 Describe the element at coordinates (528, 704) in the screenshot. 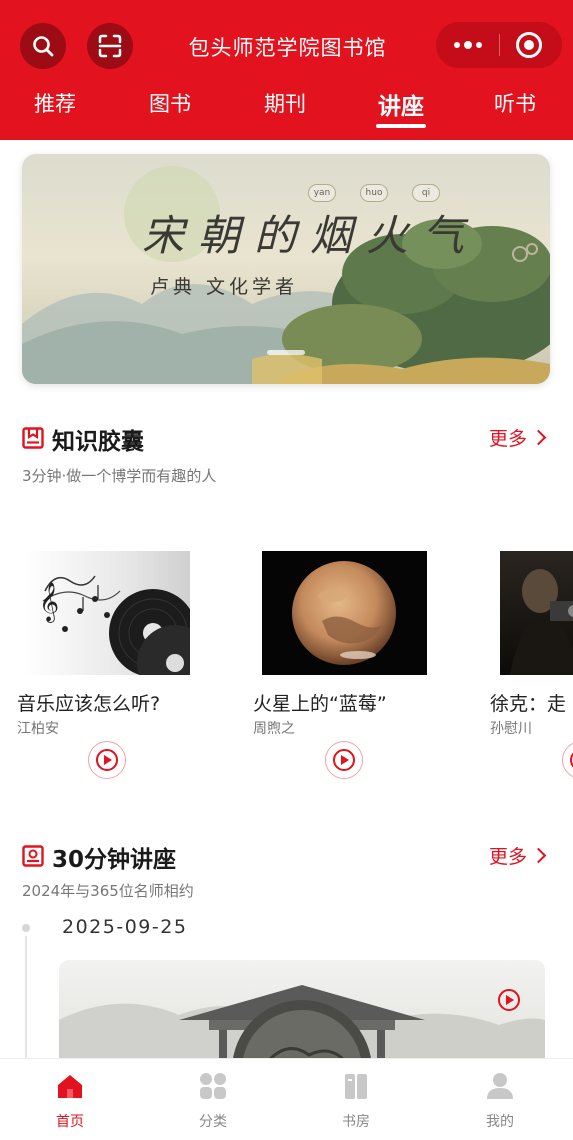

I see `card-title: 徐克：走` at that location.